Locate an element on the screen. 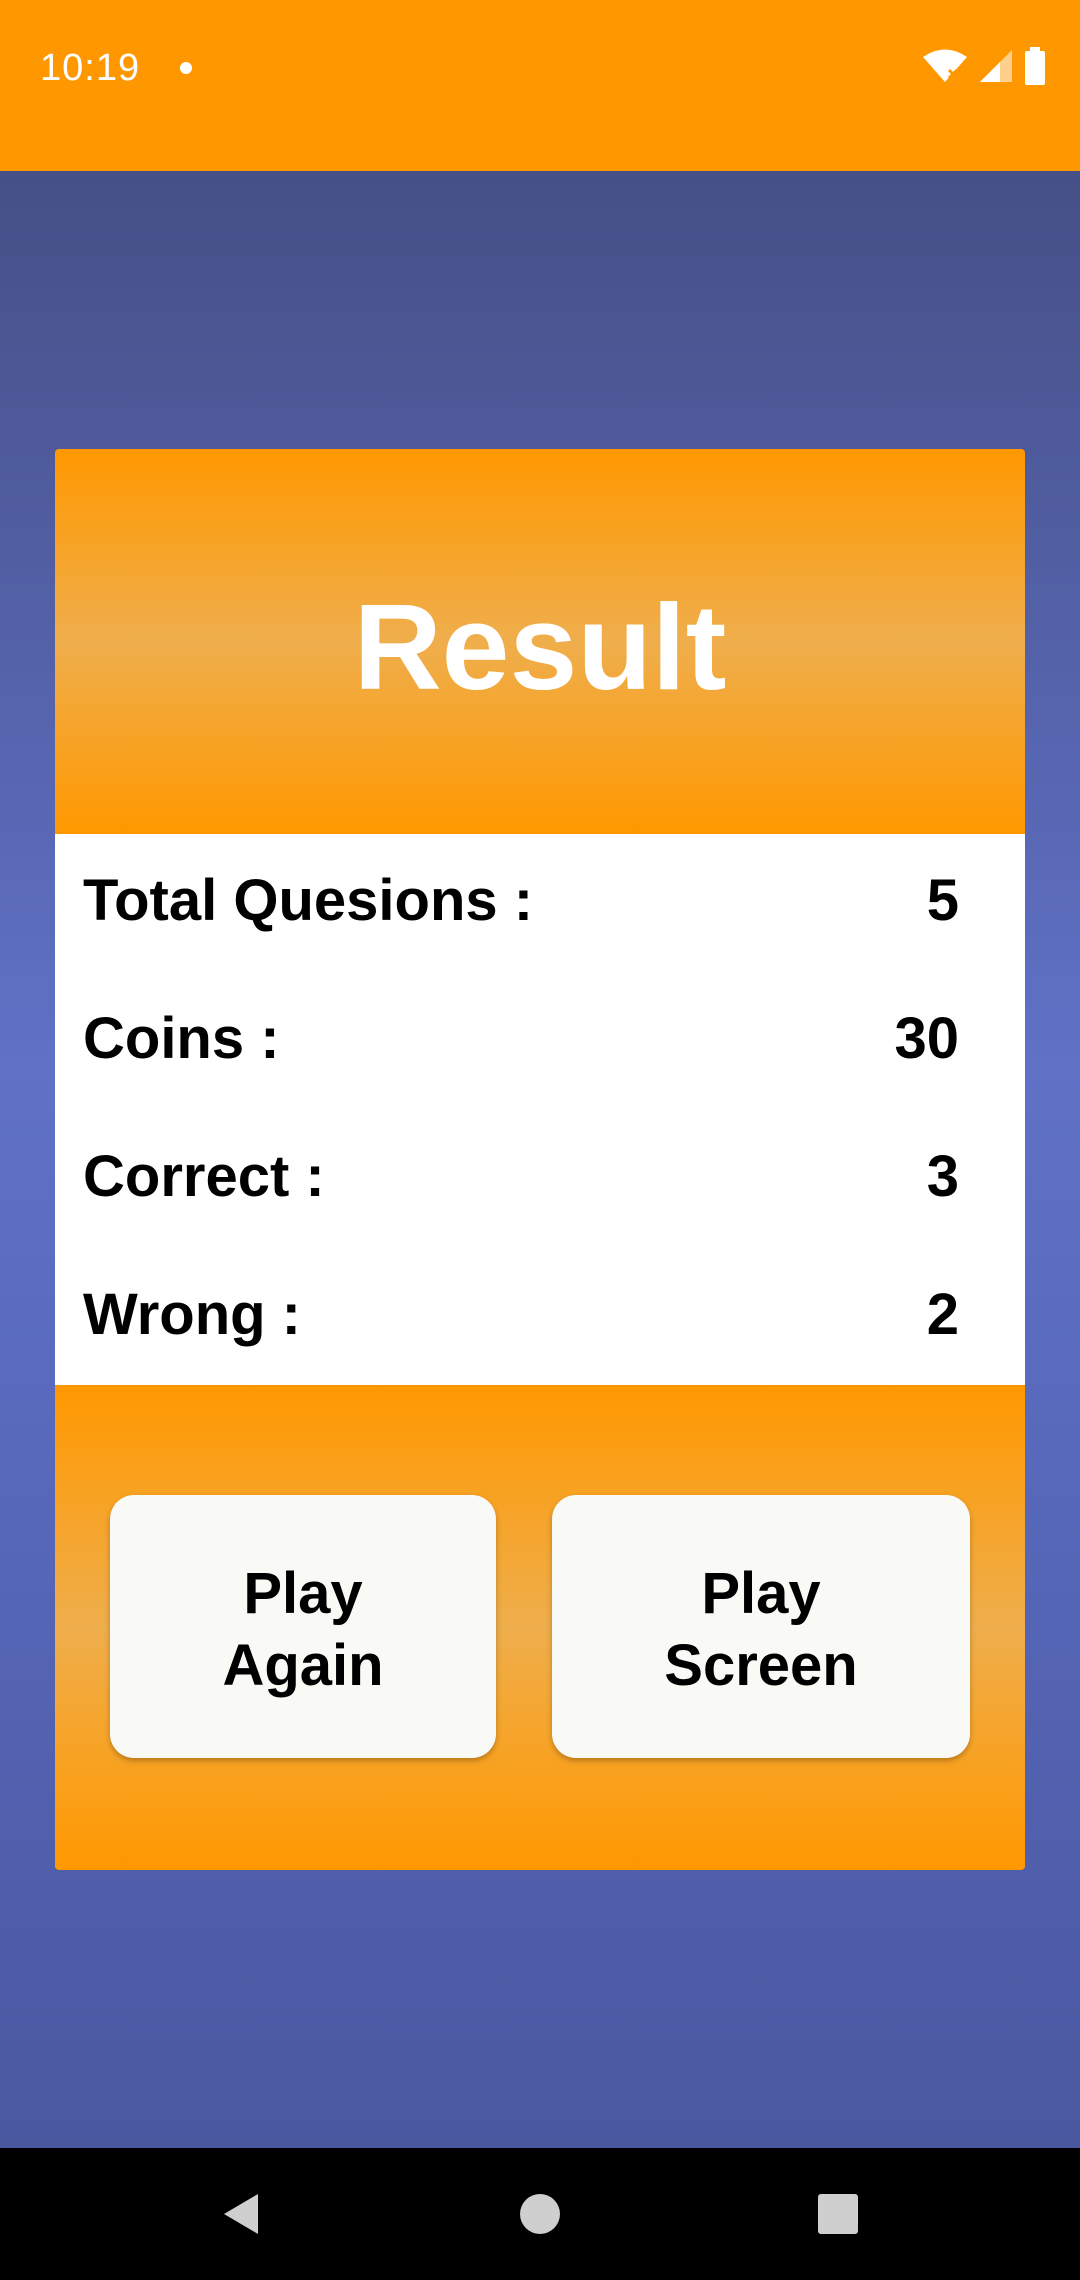 The width and height of the screenshot is (1080, 2280). home-icon is located at coordinates (540, 2214).